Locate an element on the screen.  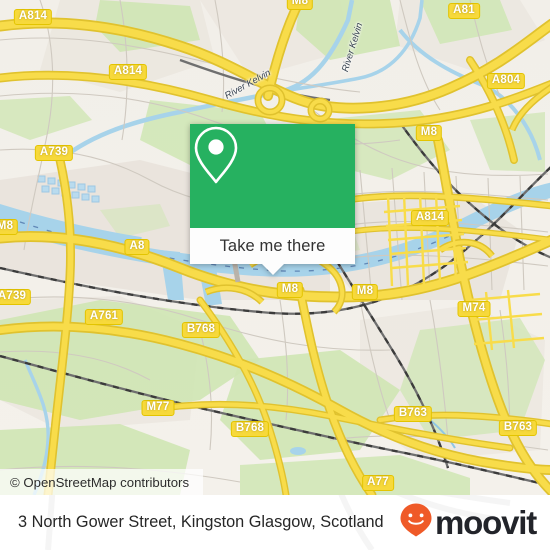
road-shield-m74: M74 is located at coordinates (474, 309).